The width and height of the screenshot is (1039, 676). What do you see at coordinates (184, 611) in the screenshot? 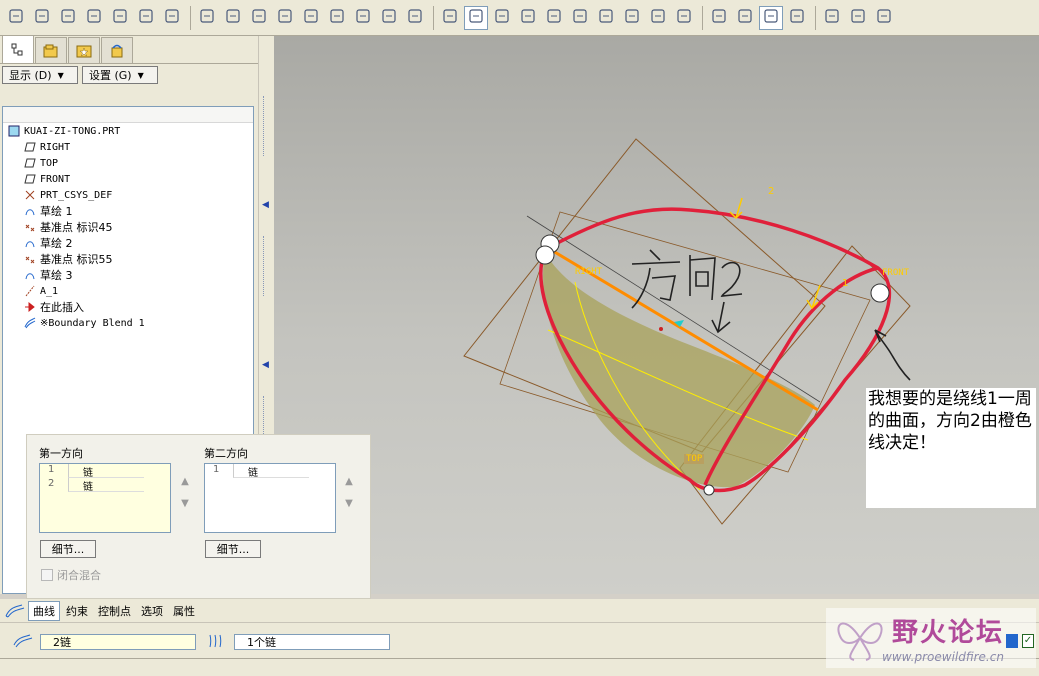
I see `tab-properties: 属性` at bounding box center [184, 611].